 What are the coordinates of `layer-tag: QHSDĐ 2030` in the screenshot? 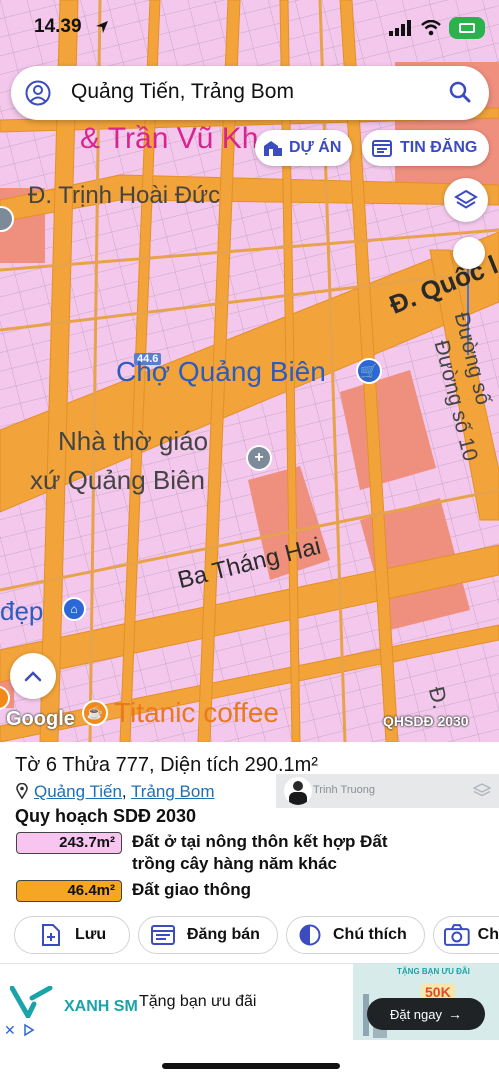 It's located at (426, 721).